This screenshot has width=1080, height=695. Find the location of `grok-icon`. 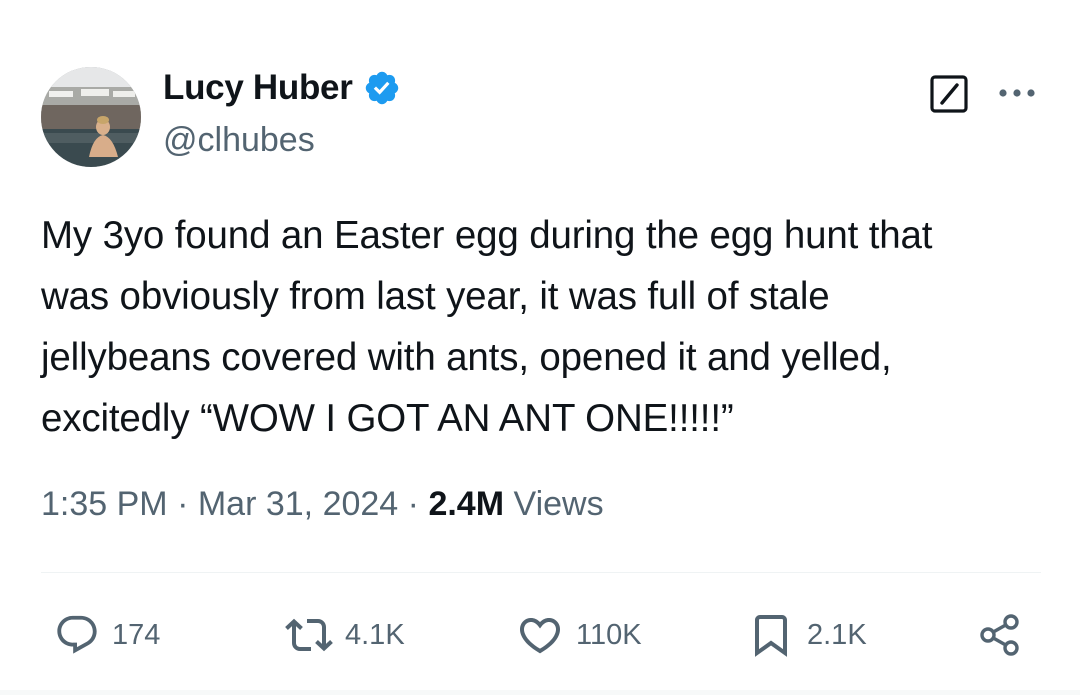

grok-icon is located at coordinates (949, 94).